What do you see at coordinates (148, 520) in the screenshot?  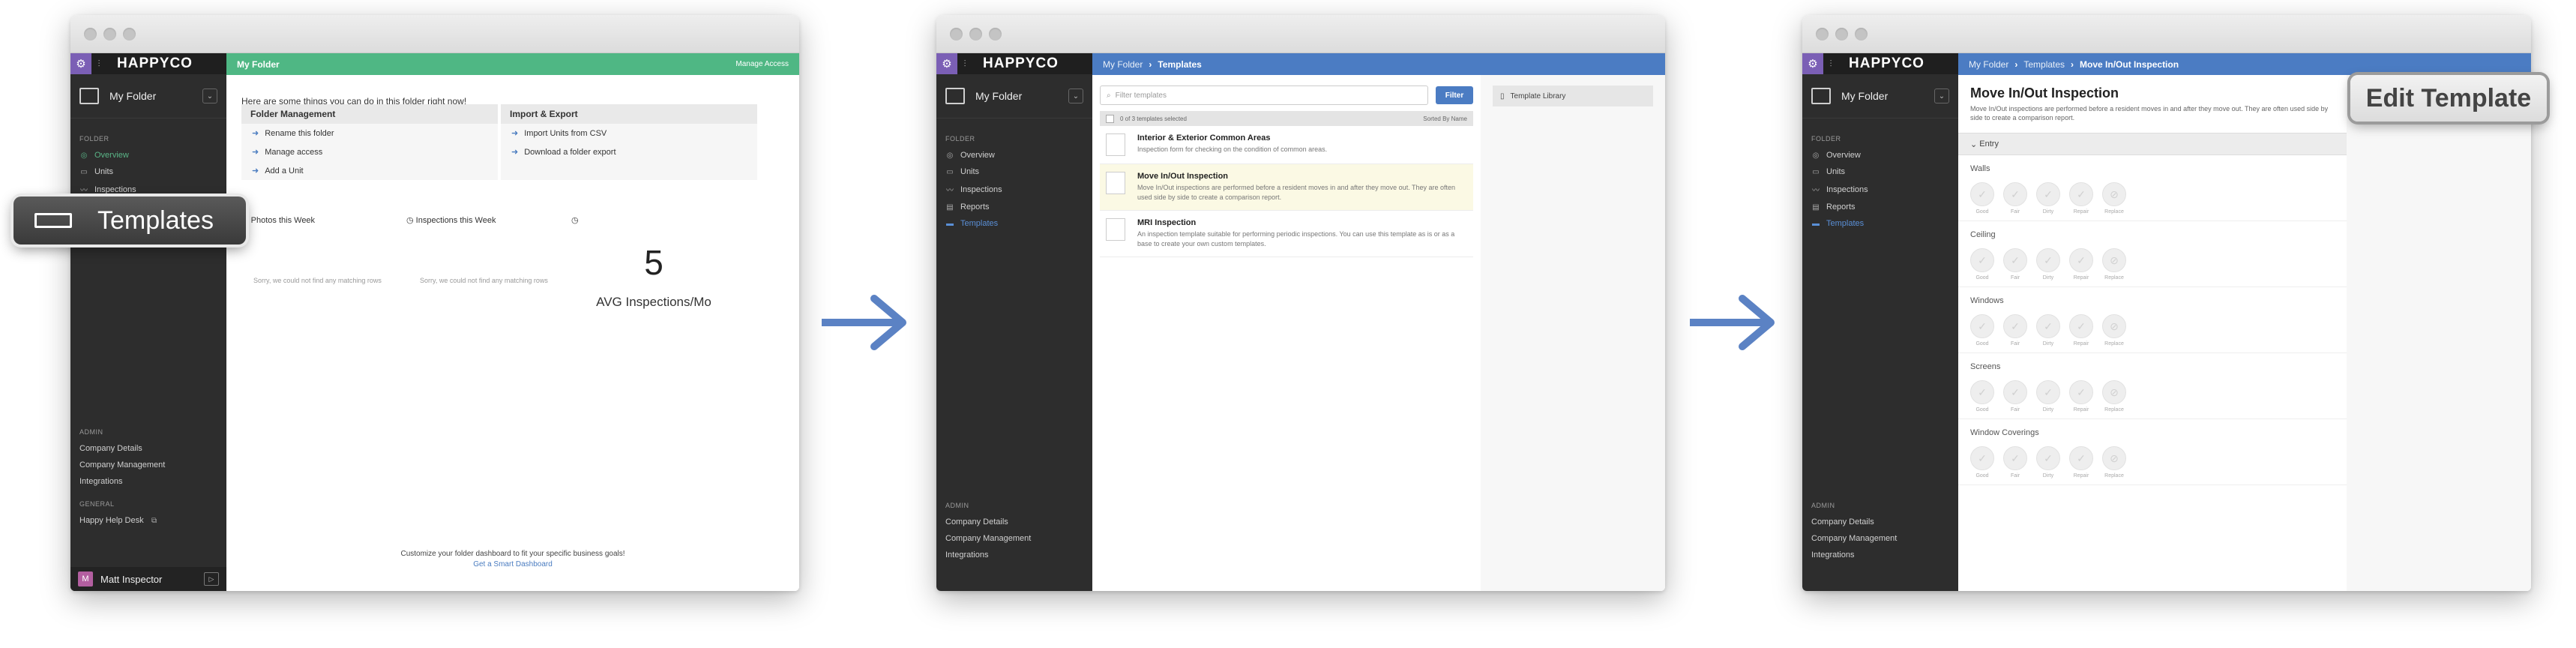 I see `sidebar-item-help-desk: Happy Help Desk ⧉` at bounding box center [148, 520].